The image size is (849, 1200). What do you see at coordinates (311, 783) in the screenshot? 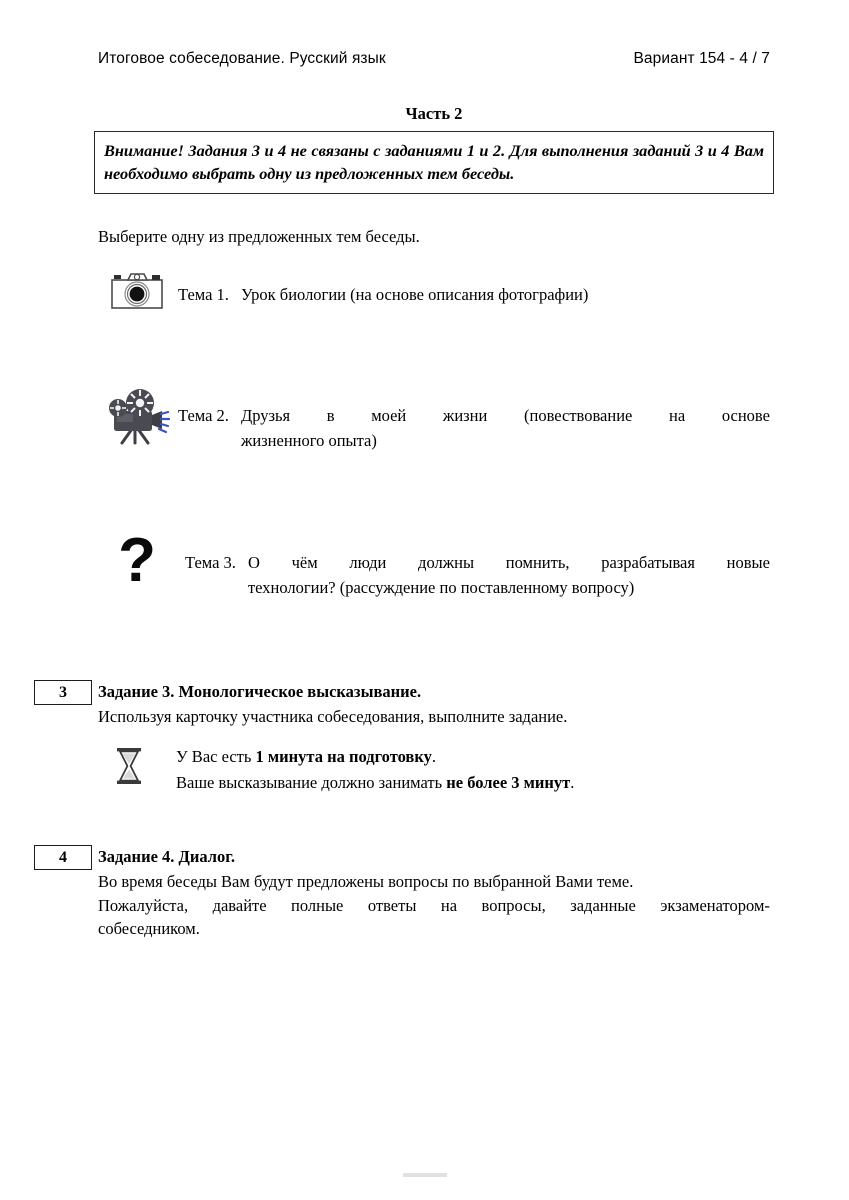
I see `speak-prefix: Ваше высказывание должно занимать` at bounding box center [311, 783].